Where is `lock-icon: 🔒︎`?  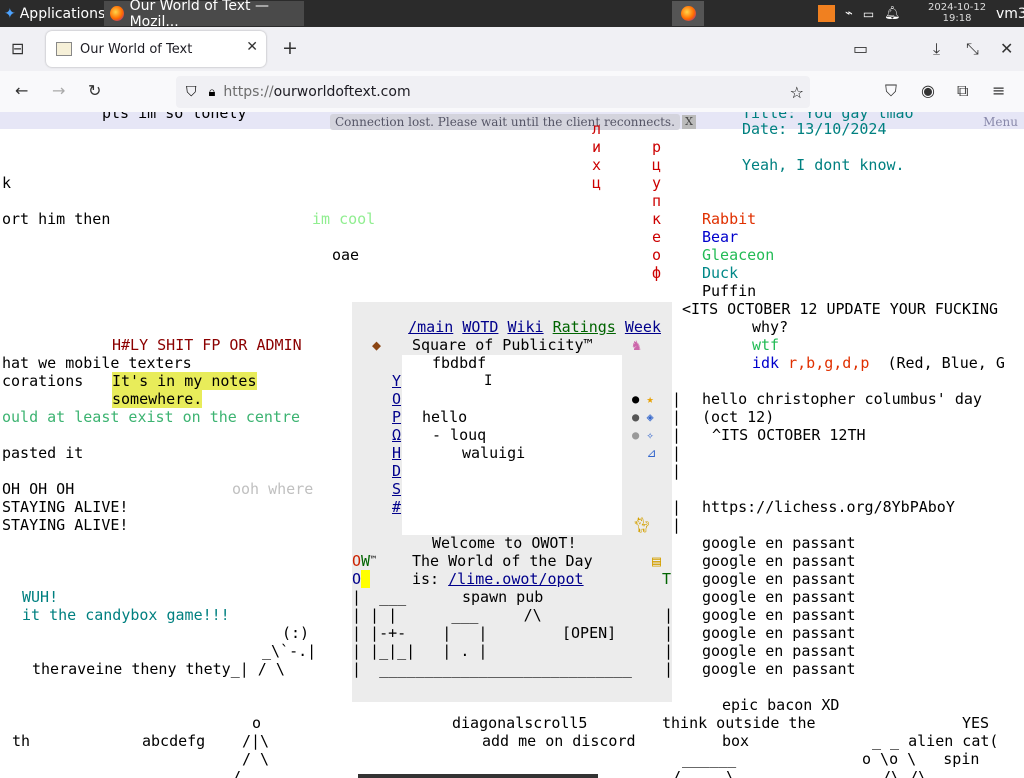
lock-icon: 🔒︎ is located at coordinates (212, 92).